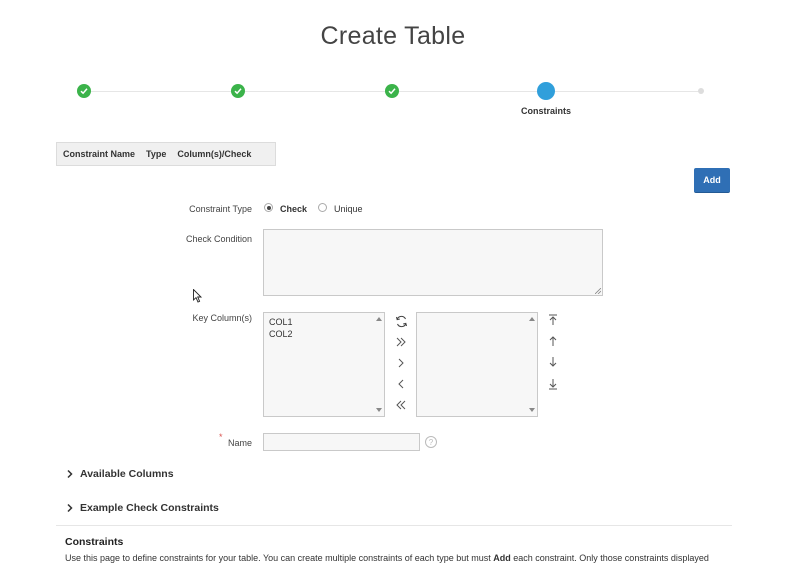  Describe the element at coordinates (553, 341) in the screenshot. I see `move-up-icon` at that location.